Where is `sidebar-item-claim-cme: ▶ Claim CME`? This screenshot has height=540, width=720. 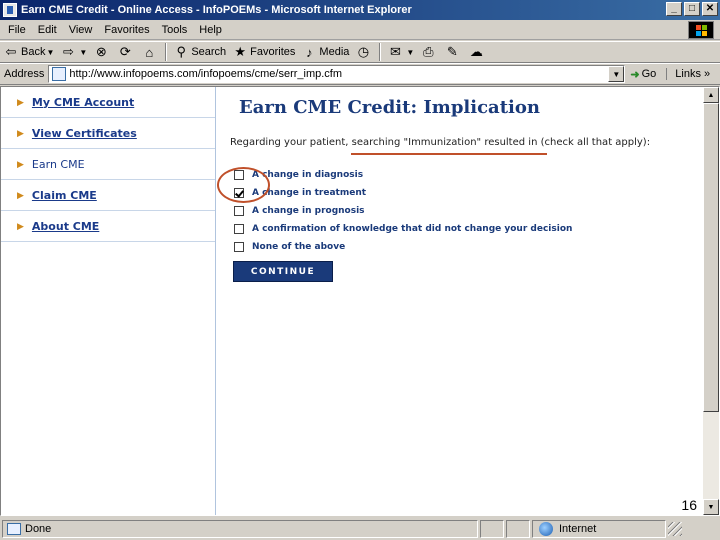
sidebar-item-claim-cme: ▶ Claim CME is located at coordinates (108, 195).